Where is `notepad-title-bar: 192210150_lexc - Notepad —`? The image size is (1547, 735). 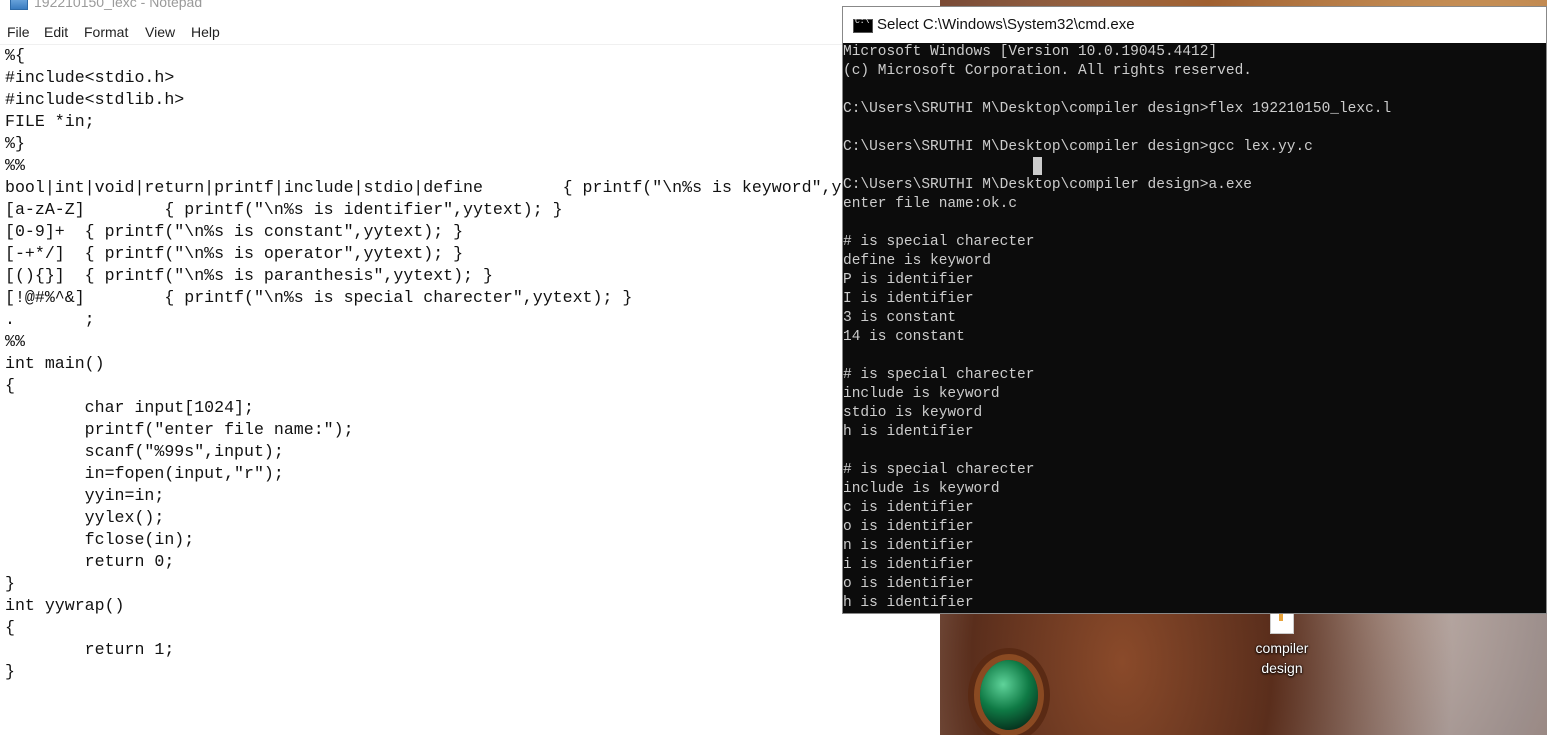
notepad-title-bar: 192210150_lexc - Notepad — is located at coordinates (470, 6).